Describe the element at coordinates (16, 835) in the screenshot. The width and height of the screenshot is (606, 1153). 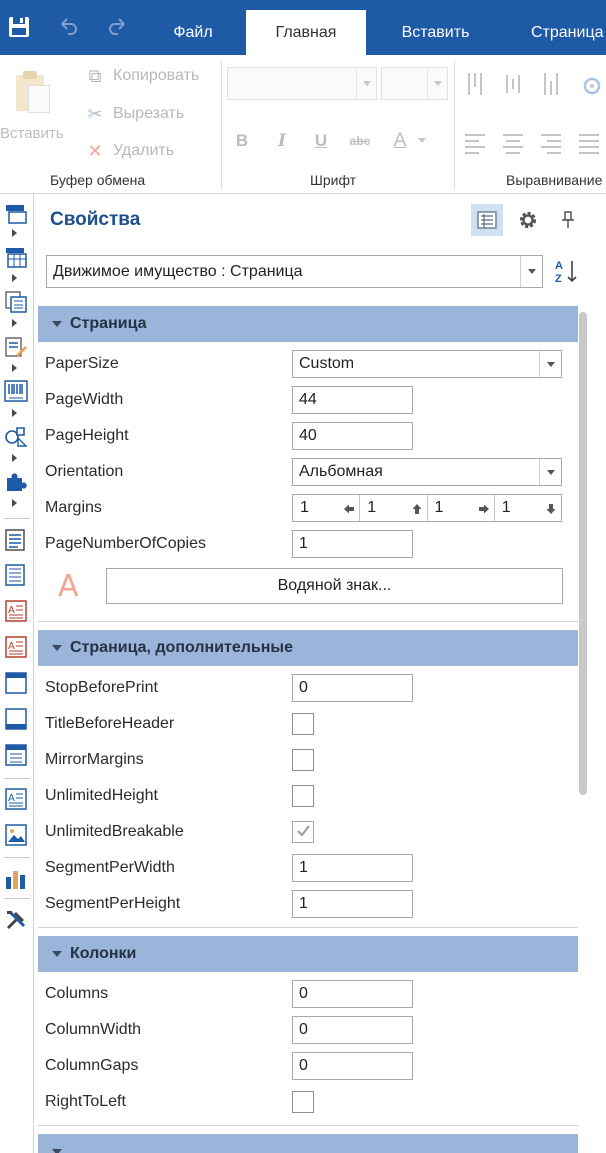
I see `image-icon` at that location.